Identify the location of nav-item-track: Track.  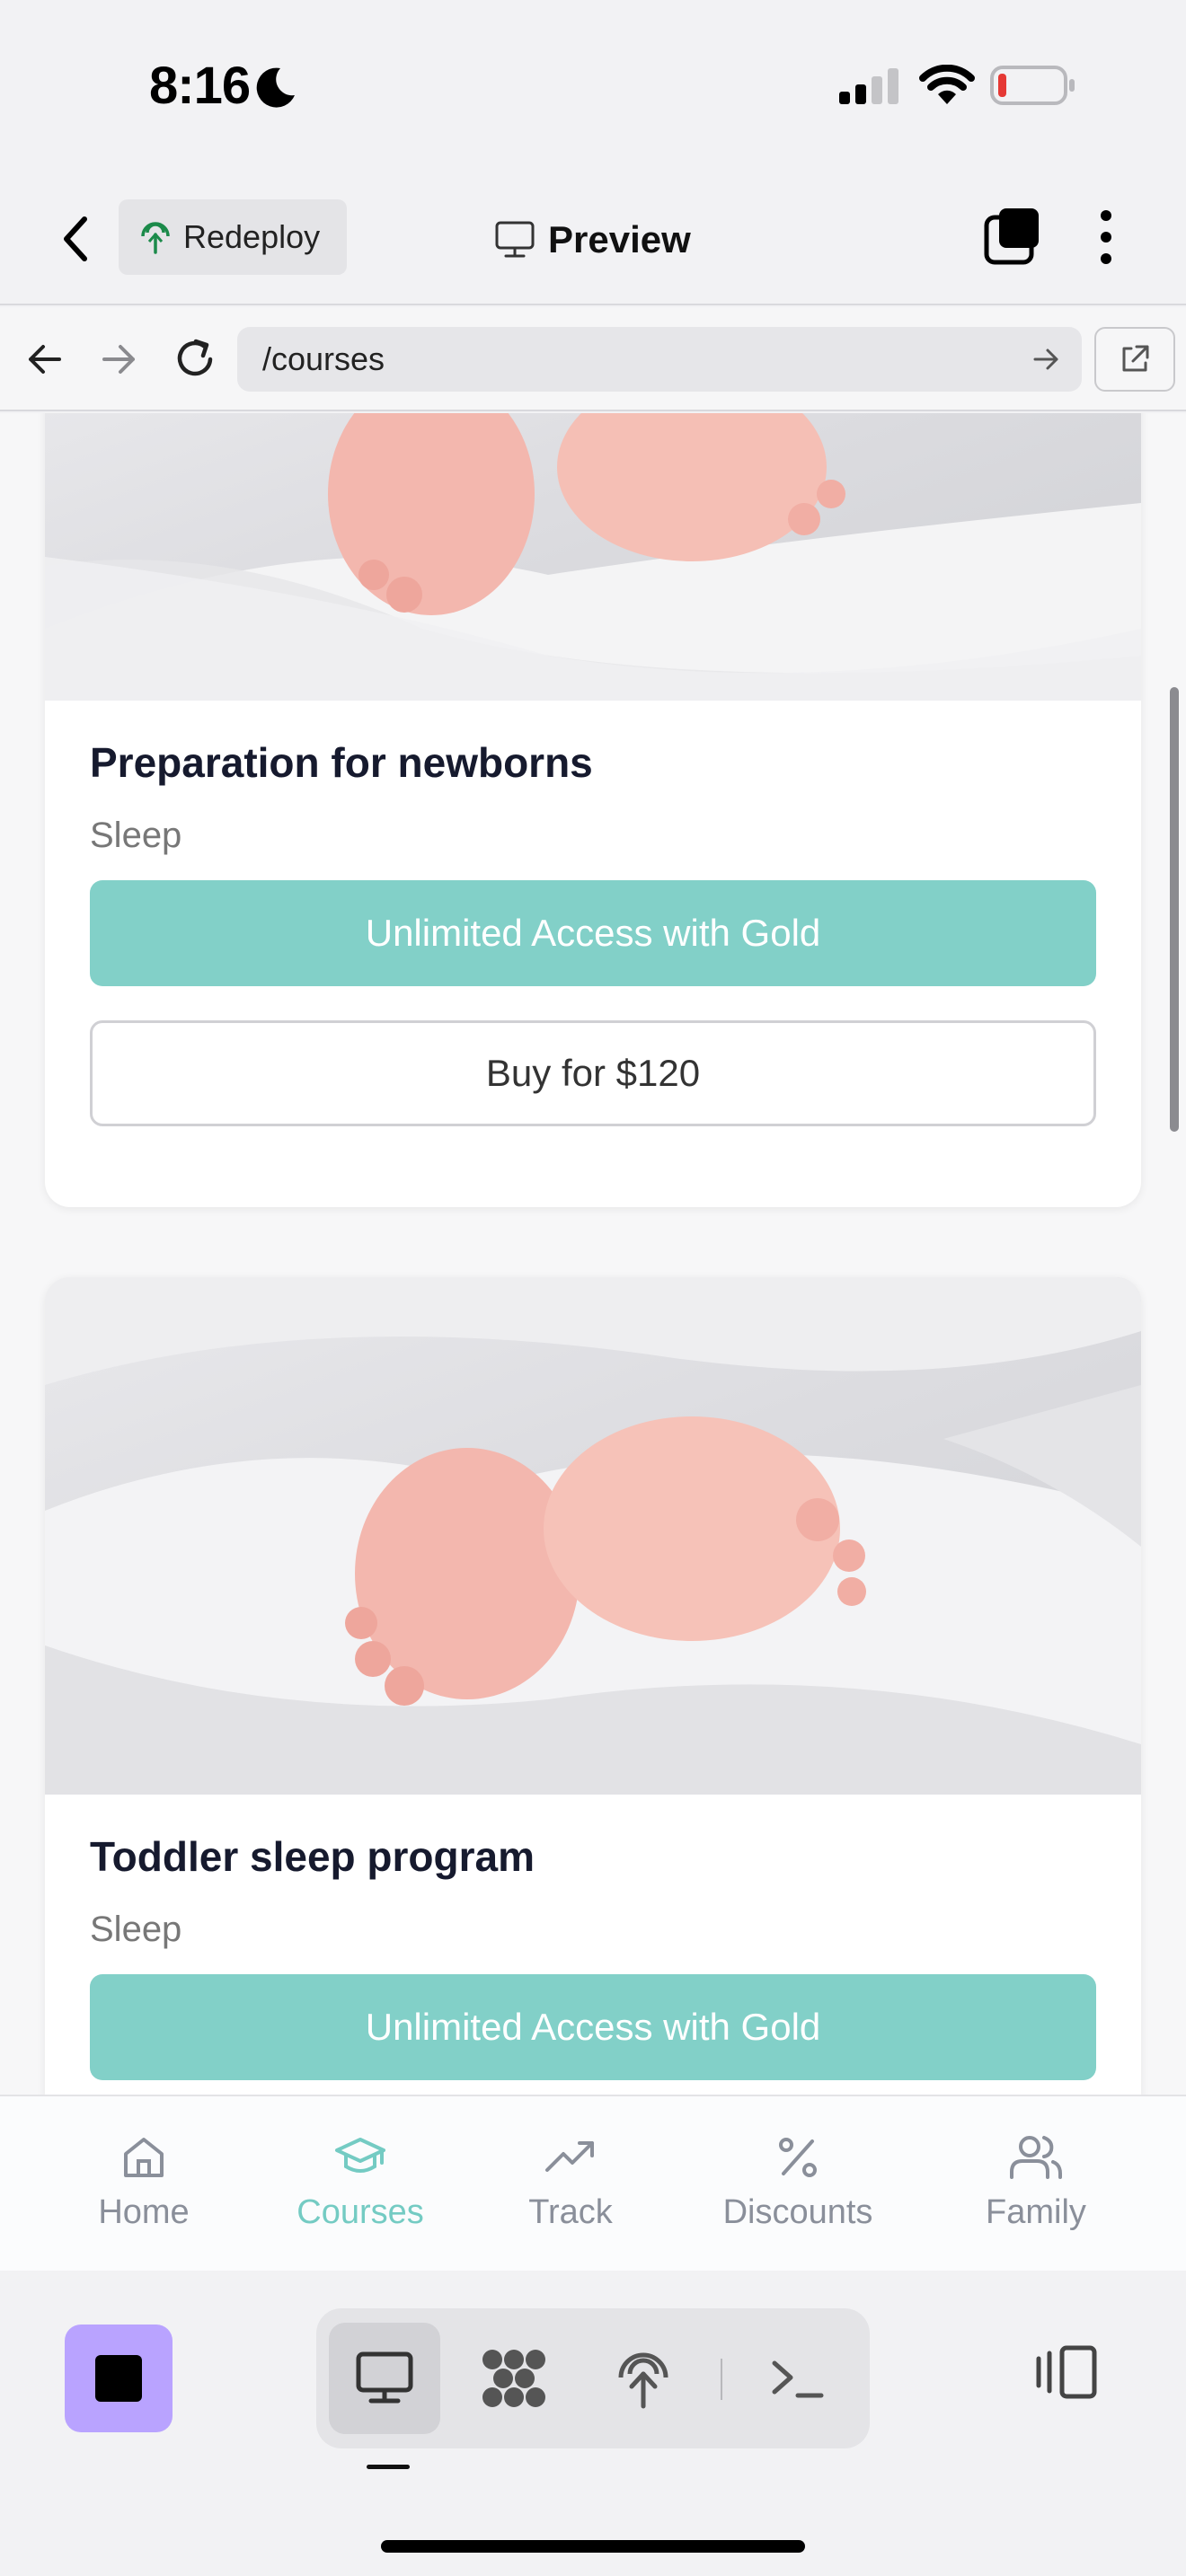
(570, 2182).